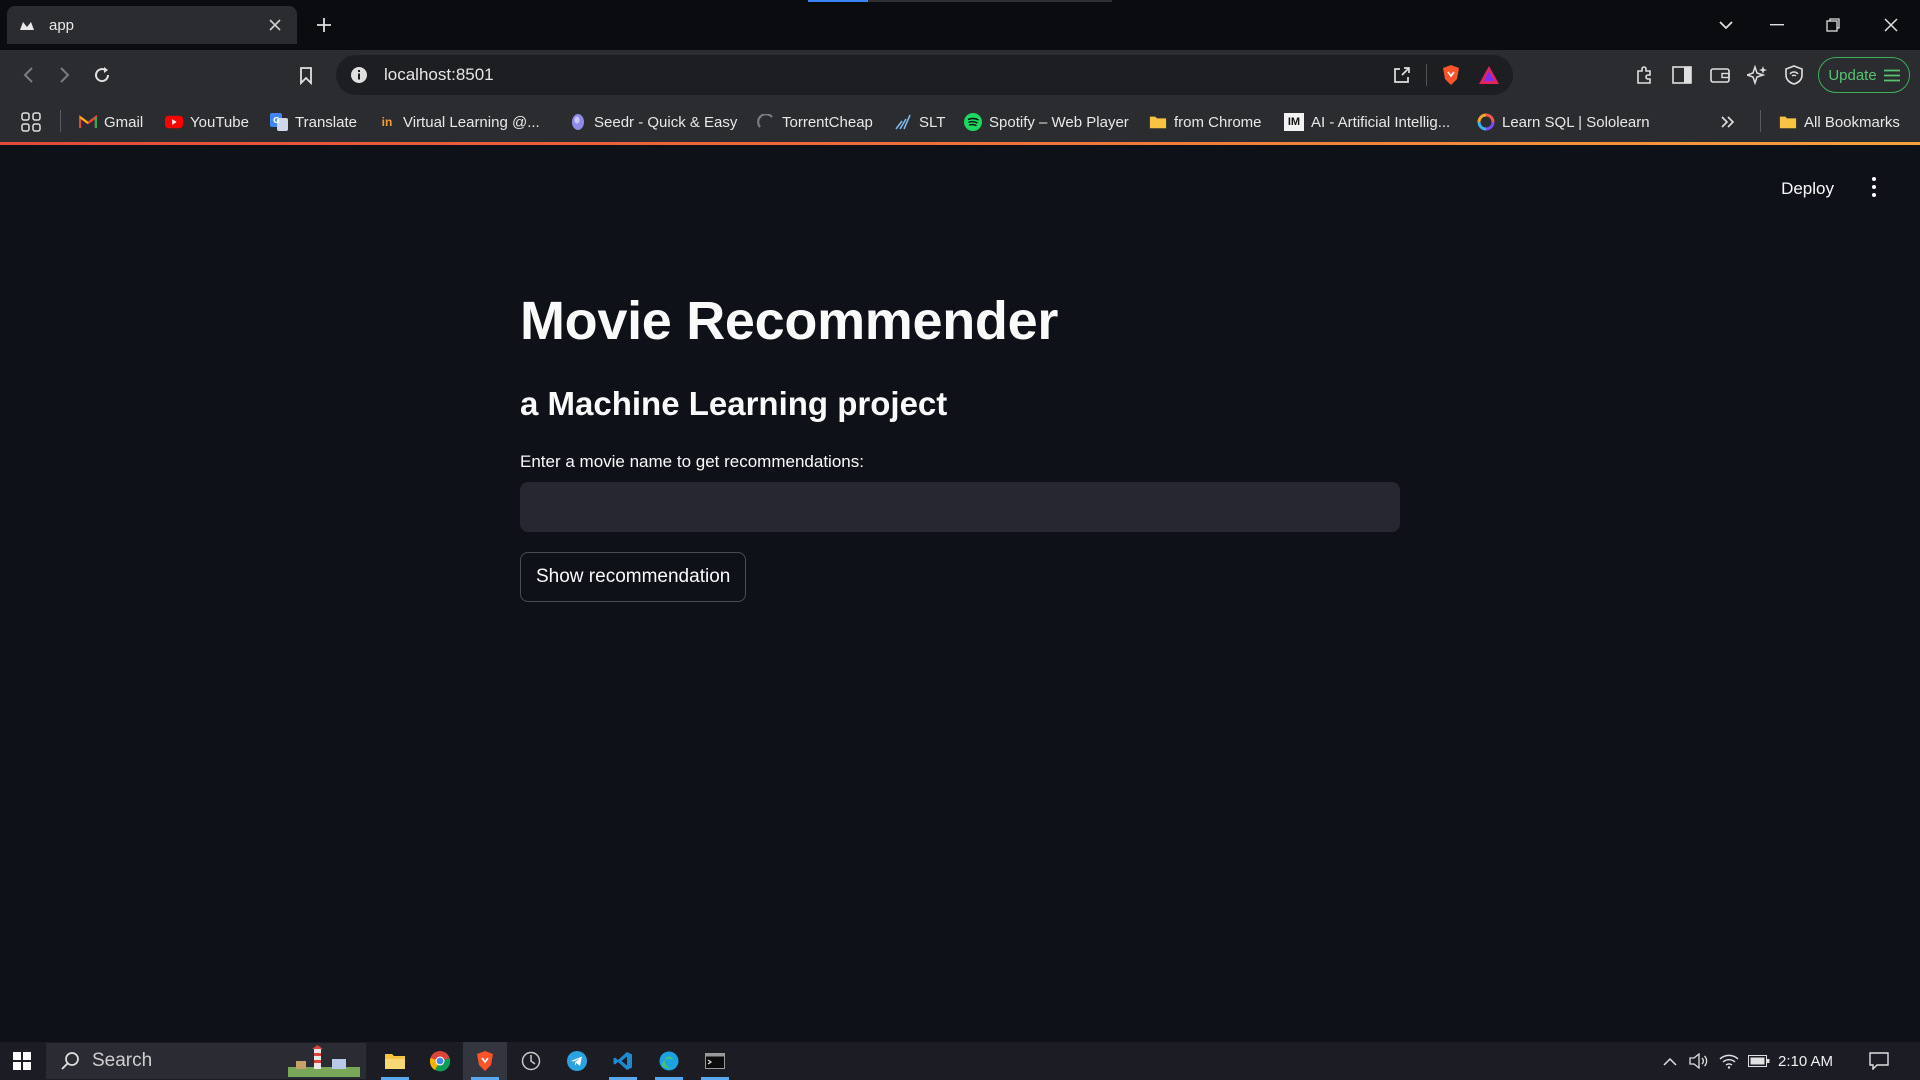 This screenshot has height=1080, width=1920. Describe the element at coordinates (324, 1061) in the screenshot. I see `search-highlight-illustration-icon` at that location.